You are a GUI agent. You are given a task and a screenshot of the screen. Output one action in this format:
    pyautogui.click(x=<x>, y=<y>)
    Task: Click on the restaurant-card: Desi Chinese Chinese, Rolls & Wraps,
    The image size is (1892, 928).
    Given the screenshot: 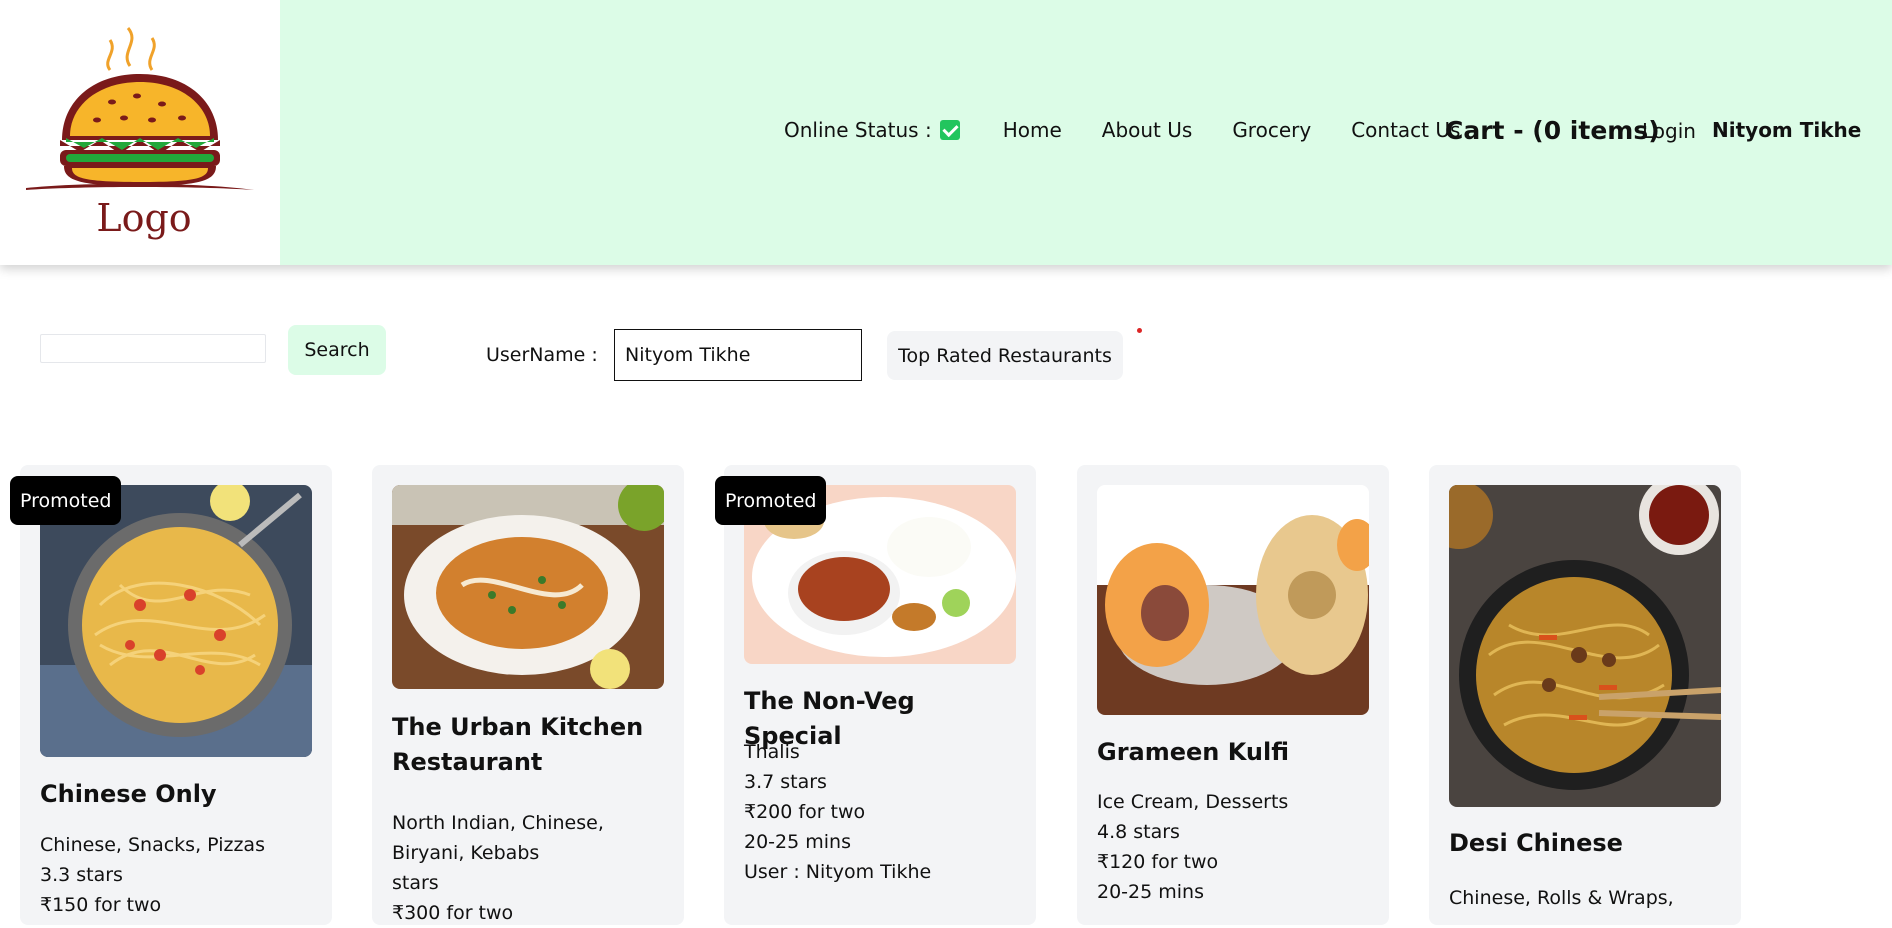 What is the action you would take?
    pyautogui.click(x=1585, y=695)
    